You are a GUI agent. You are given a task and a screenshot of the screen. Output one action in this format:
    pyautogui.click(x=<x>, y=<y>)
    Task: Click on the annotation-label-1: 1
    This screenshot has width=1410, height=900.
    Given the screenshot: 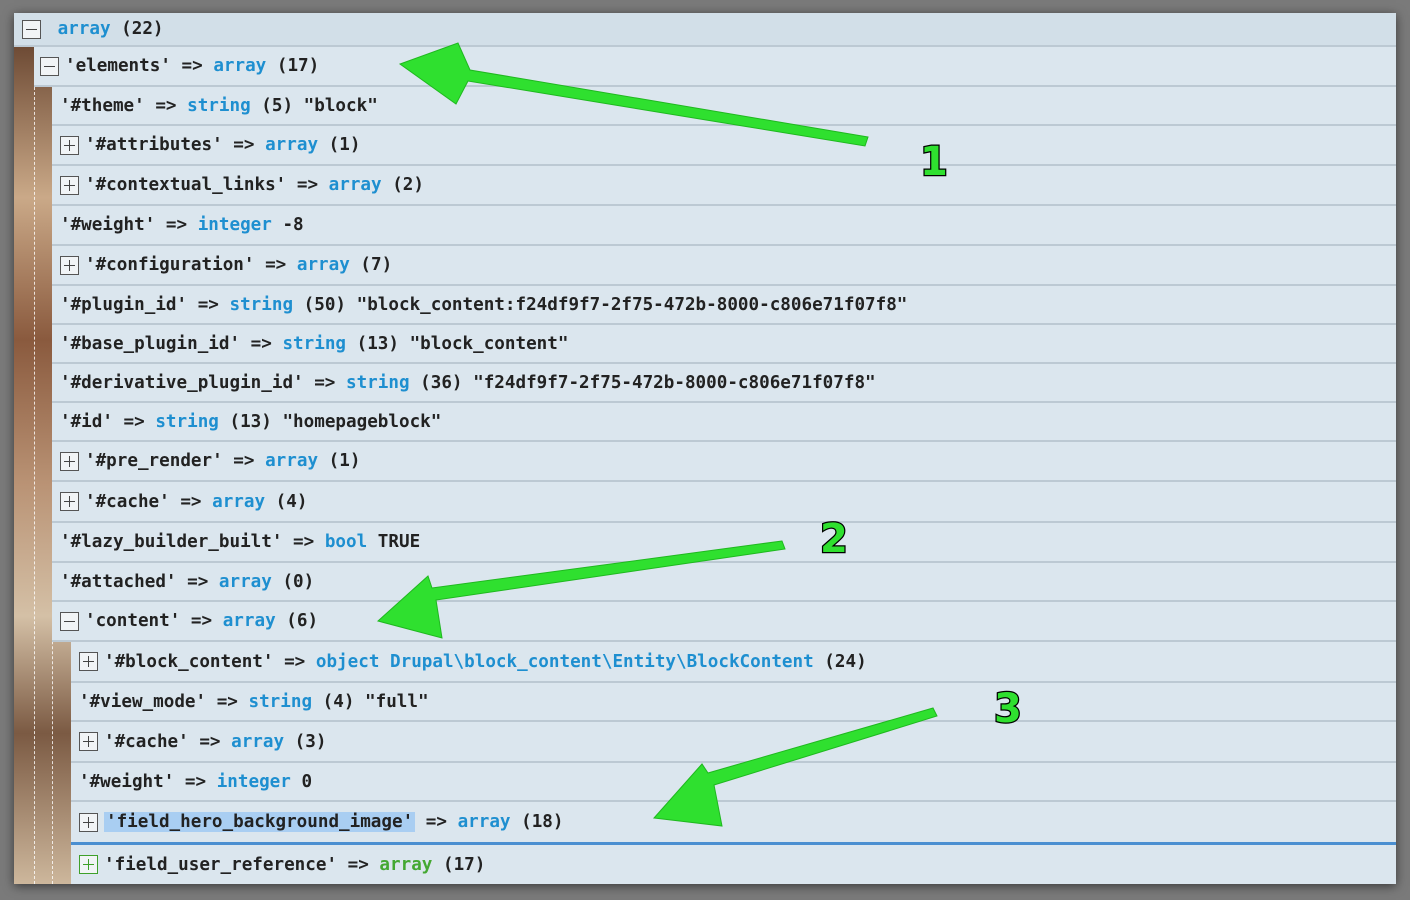 What is the action you would take?
    pyautogui.click(x=934, y=162)
    